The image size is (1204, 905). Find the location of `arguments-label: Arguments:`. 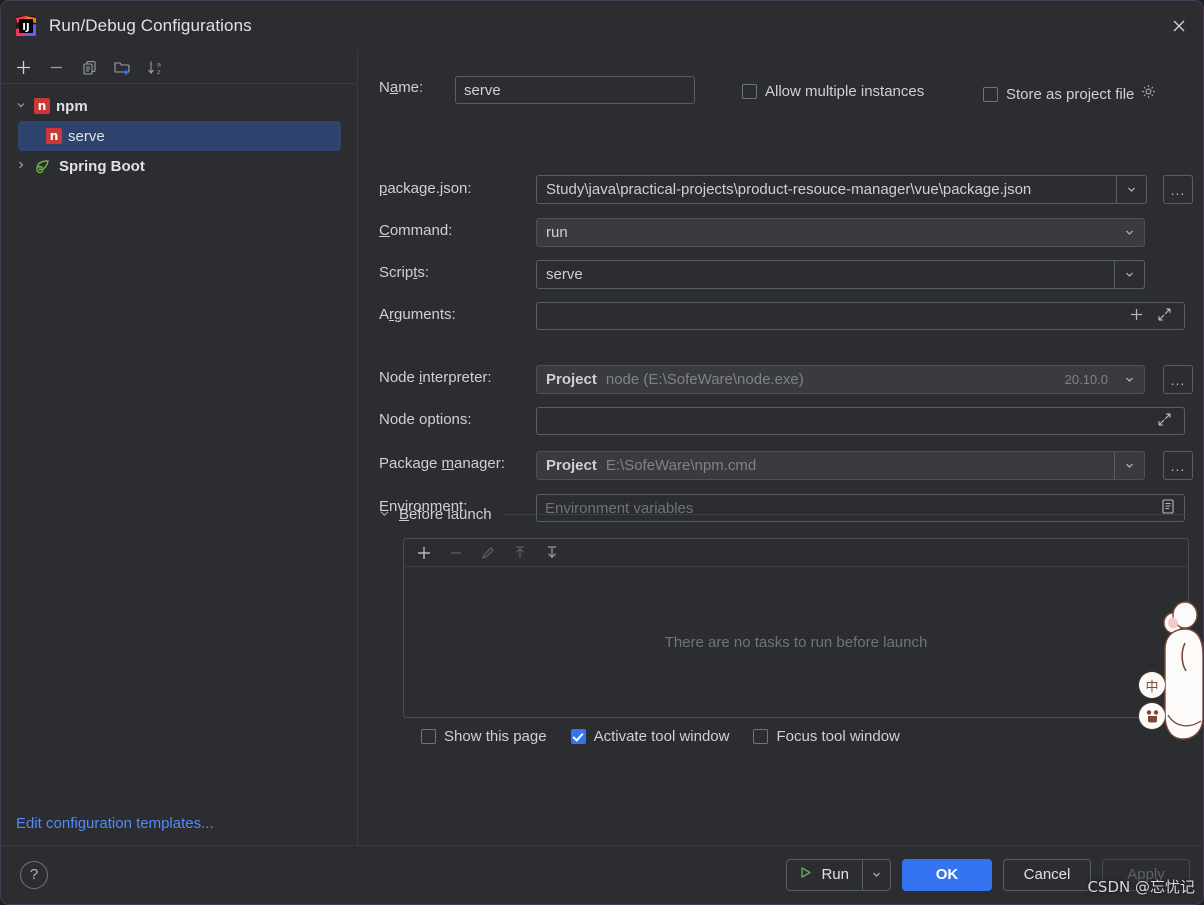

arguments-label: Arguments: is located at coordinates (417, 314).